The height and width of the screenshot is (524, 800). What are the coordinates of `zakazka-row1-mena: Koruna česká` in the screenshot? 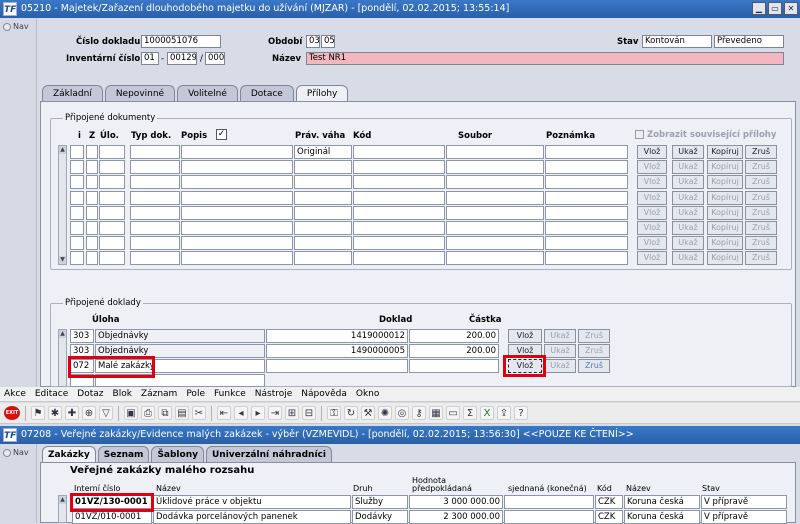 It's located at (662, 502).